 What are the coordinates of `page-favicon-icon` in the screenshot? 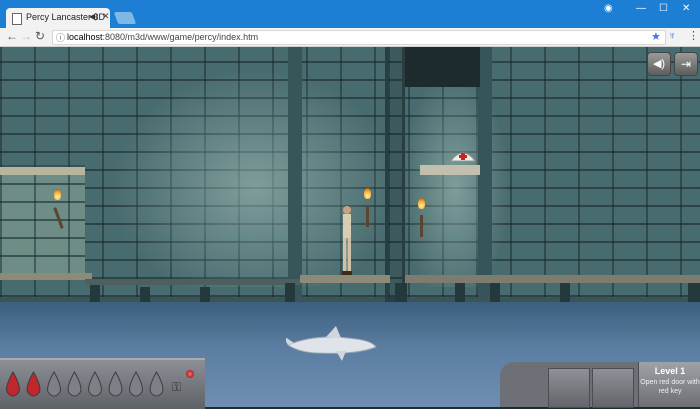 It's located at (17, 19).